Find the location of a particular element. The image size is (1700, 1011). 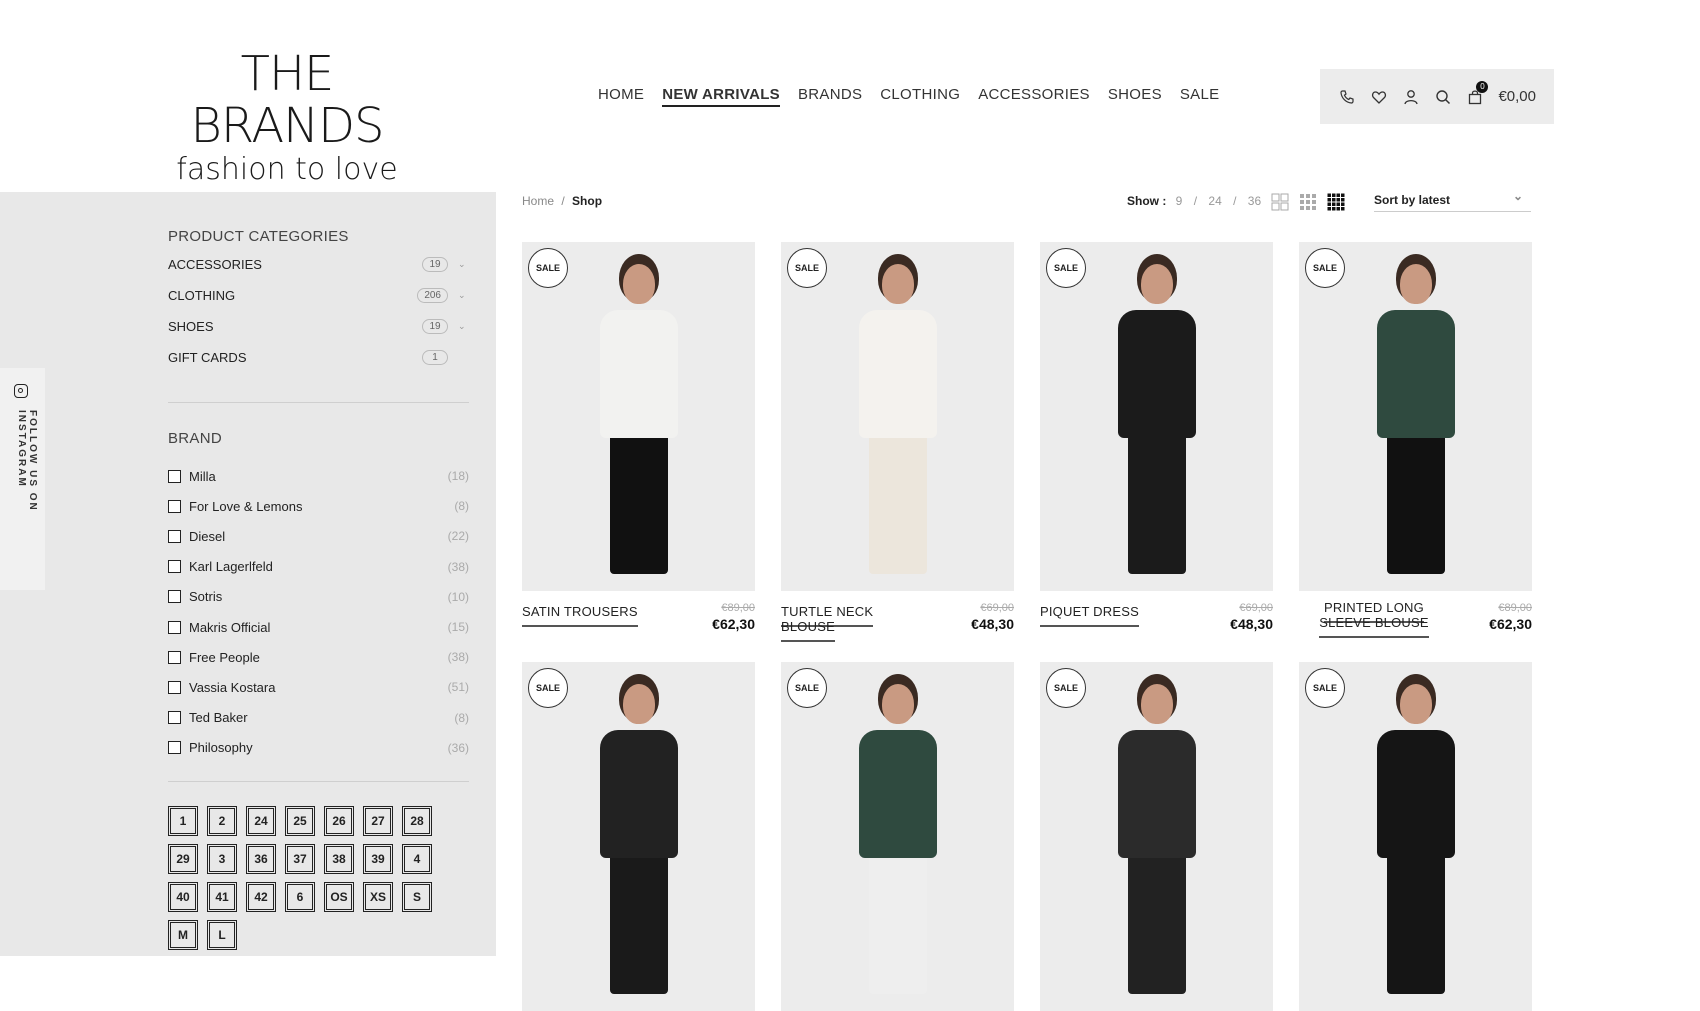

cart-total: €0,00 is located at coordinates (1517, 96).